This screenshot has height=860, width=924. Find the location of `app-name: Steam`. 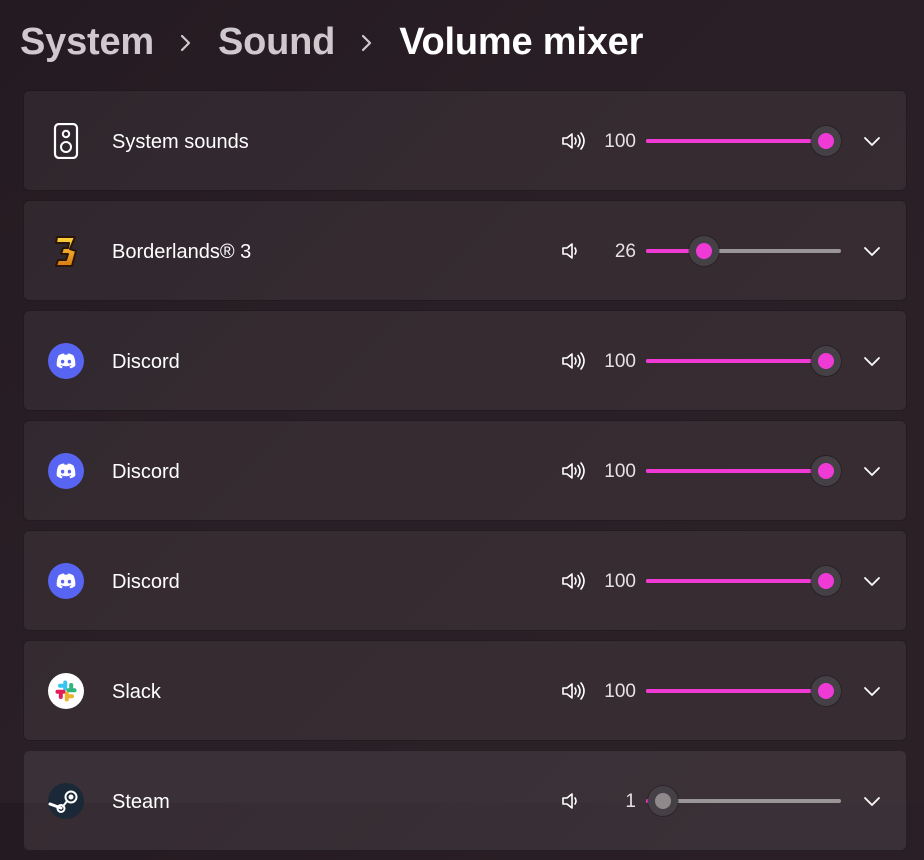

app-name: Steam is located at coordinates (141, 802).